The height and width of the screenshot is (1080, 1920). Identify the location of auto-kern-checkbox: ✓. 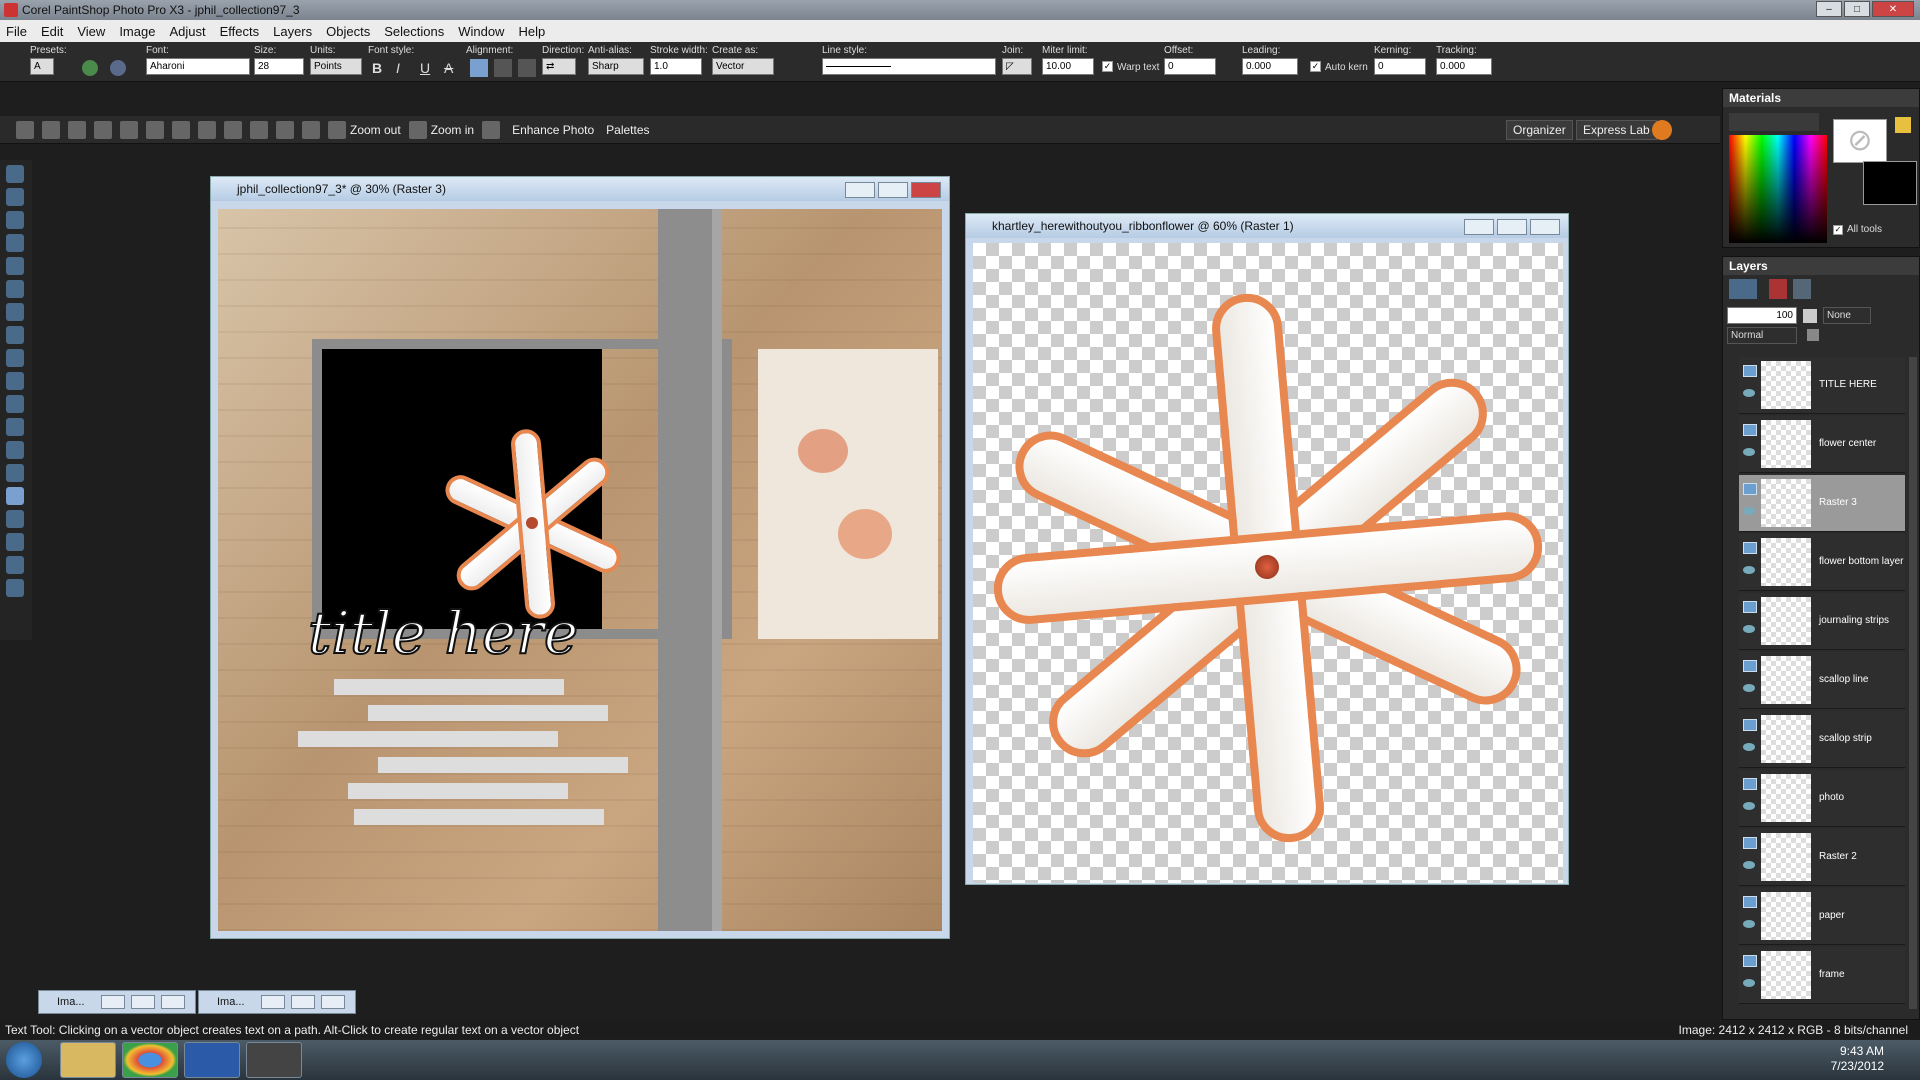
(1315, 66).